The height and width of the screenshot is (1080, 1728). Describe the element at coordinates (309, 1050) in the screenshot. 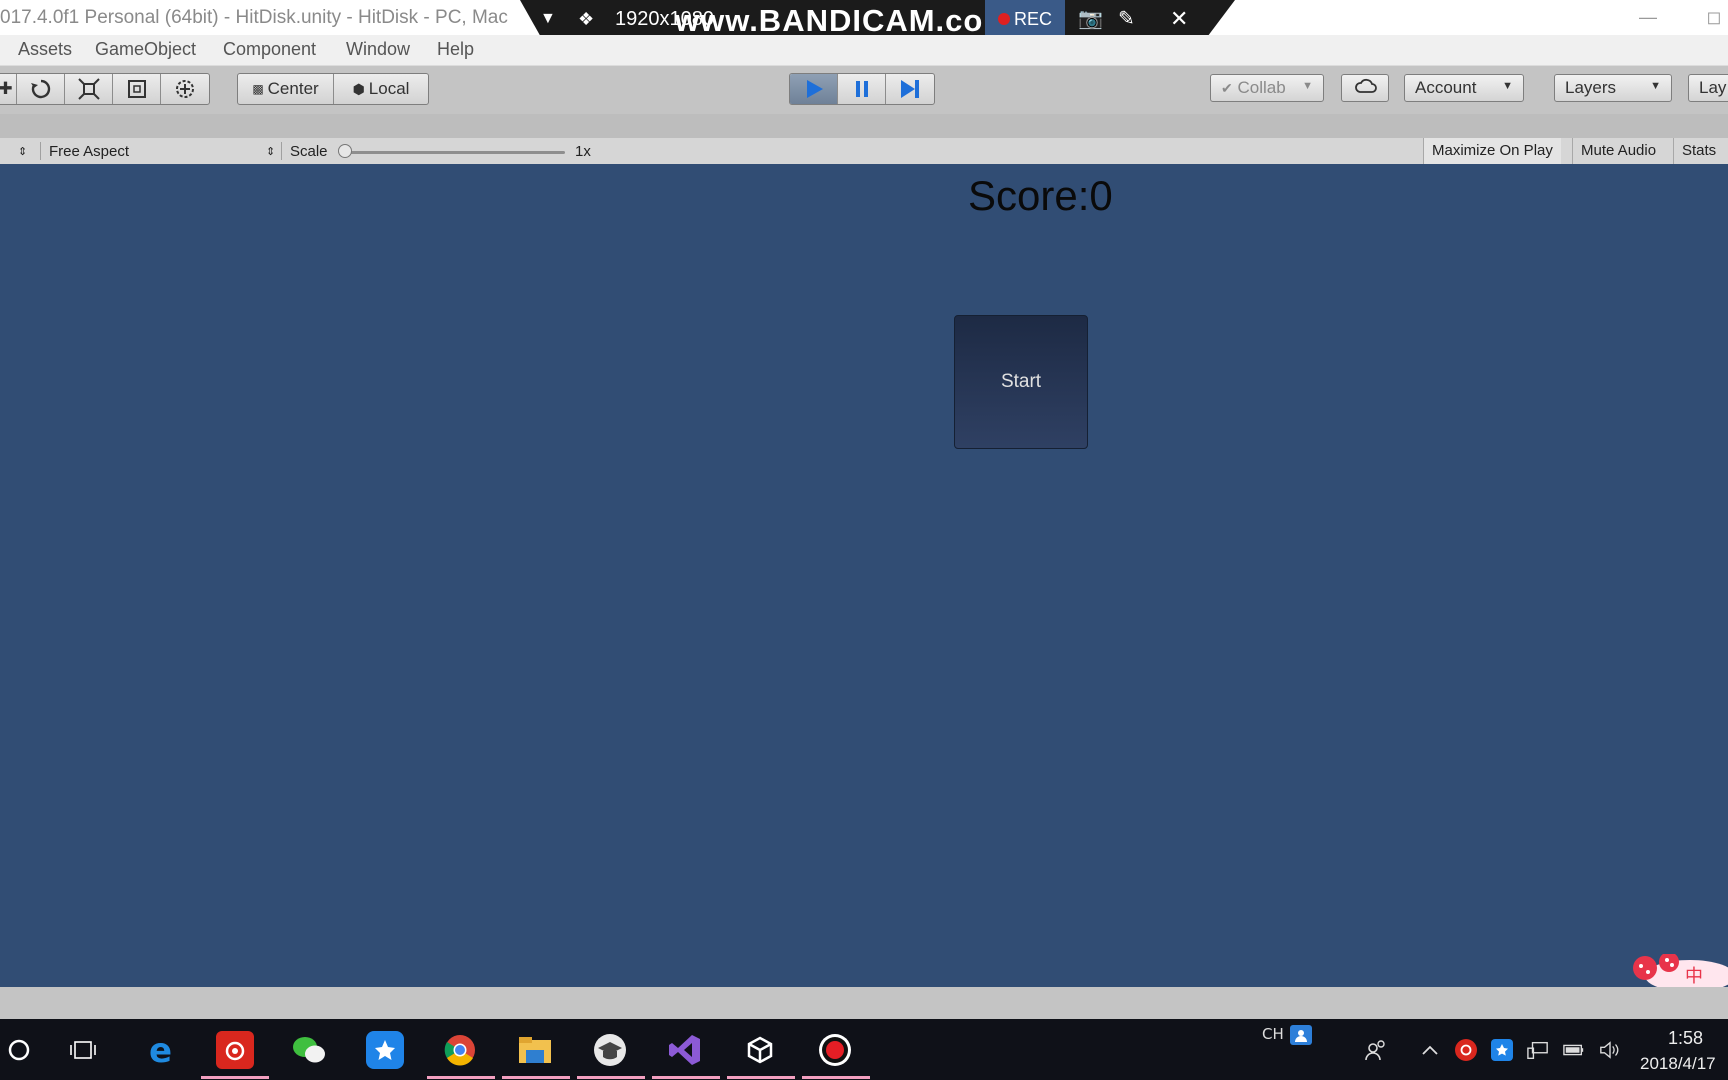

I see `wechat-icon` at that location.